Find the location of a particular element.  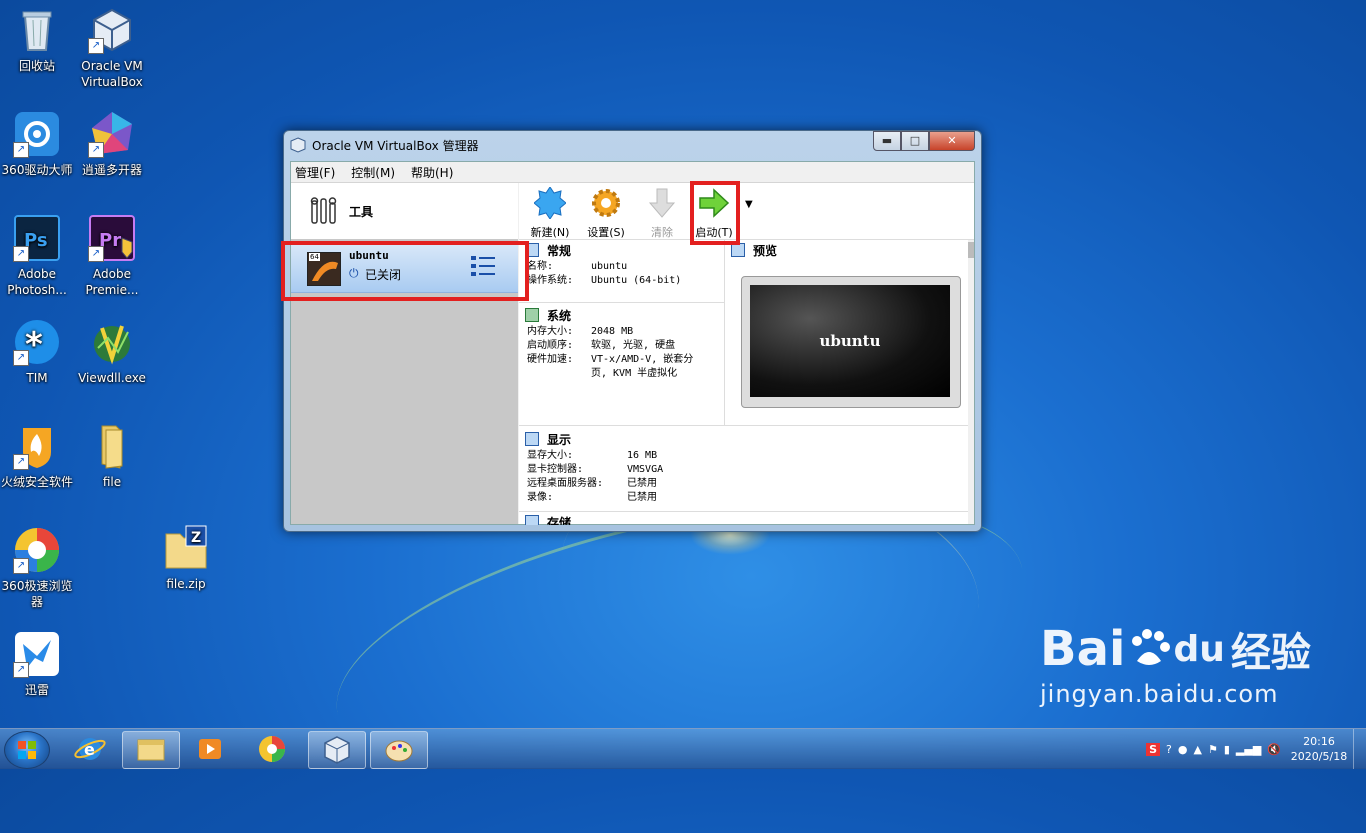

new-label: 新建(N) is located at coordinates (550, 232).